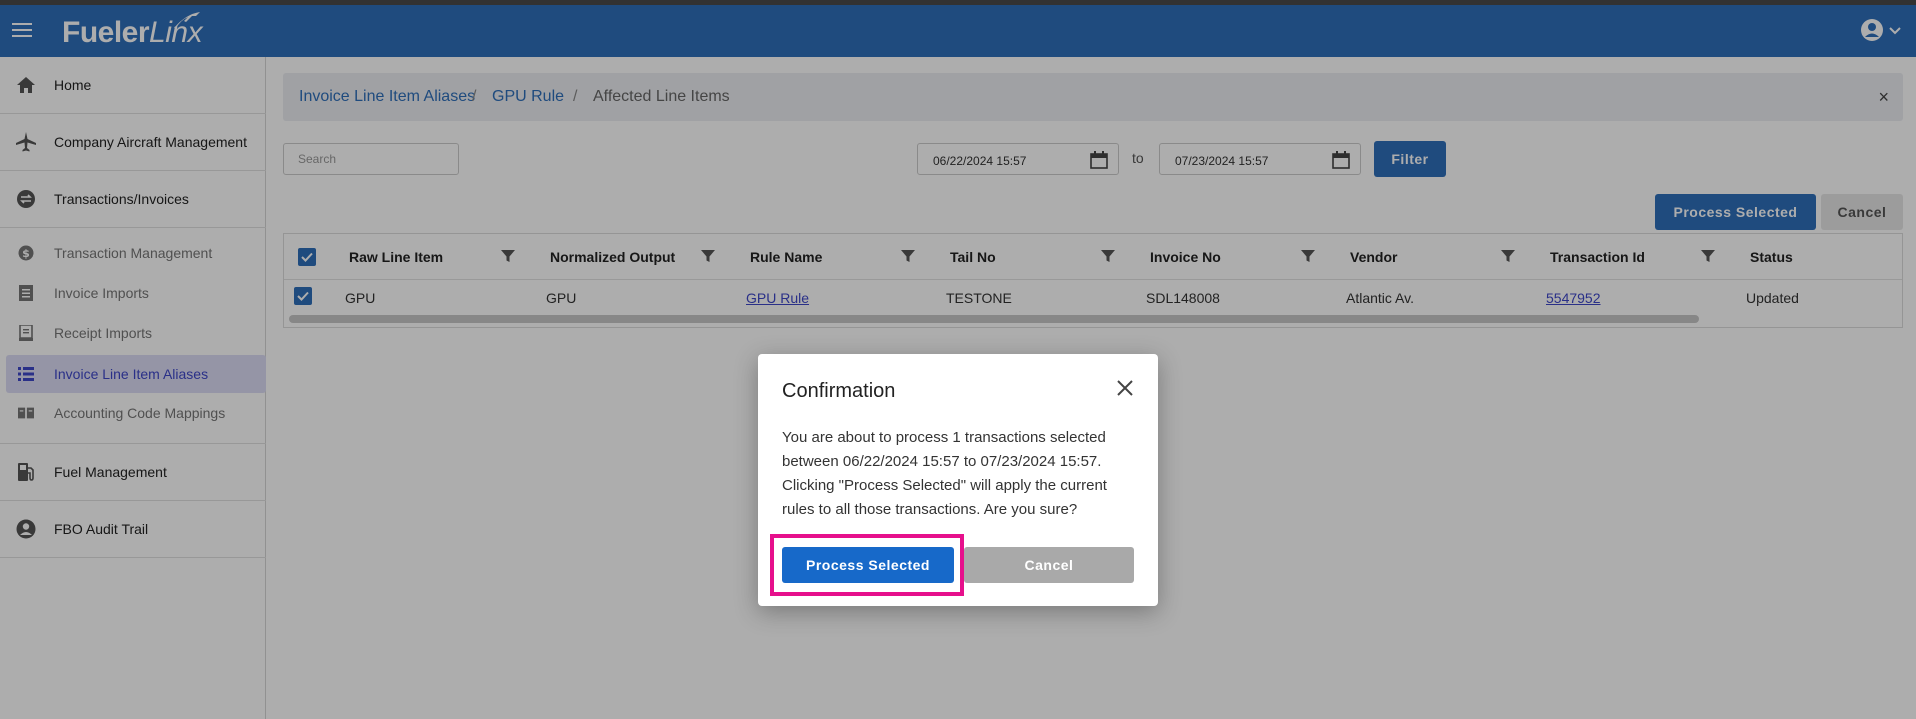  I want to click on dialog-process-selected-button: Process Selected, so click(868, 565).